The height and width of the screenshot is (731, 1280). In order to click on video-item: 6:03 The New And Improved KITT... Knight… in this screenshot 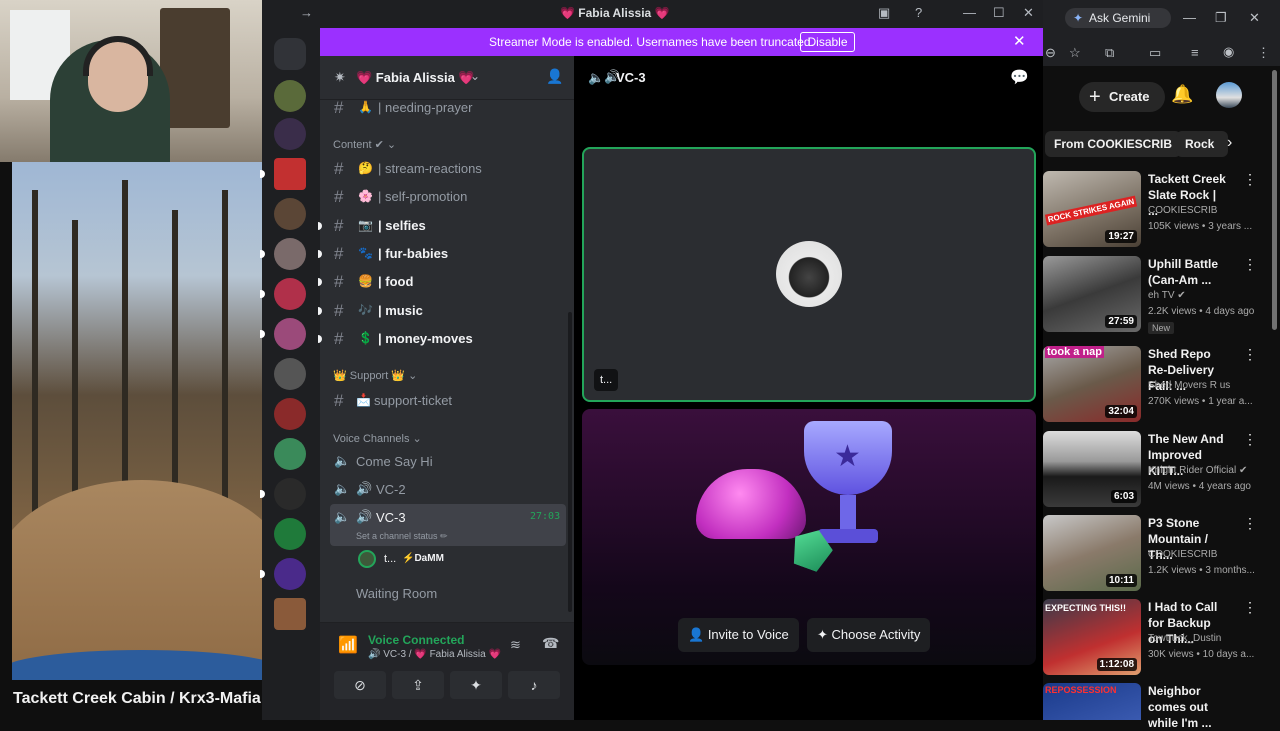, I will do `click(1161, 471)`.